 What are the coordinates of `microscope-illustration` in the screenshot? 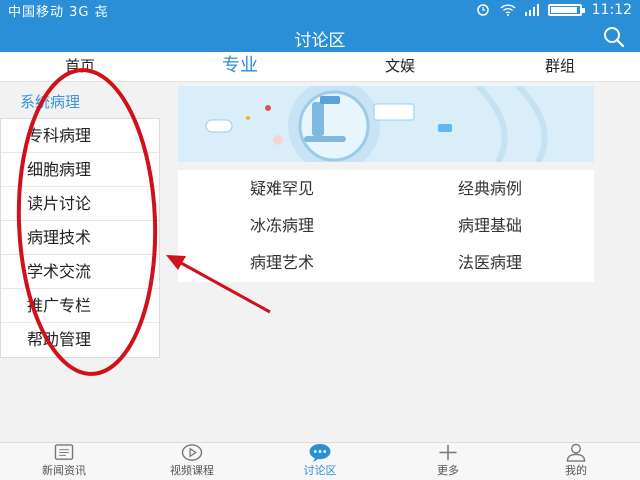 It's located at (386, 124).